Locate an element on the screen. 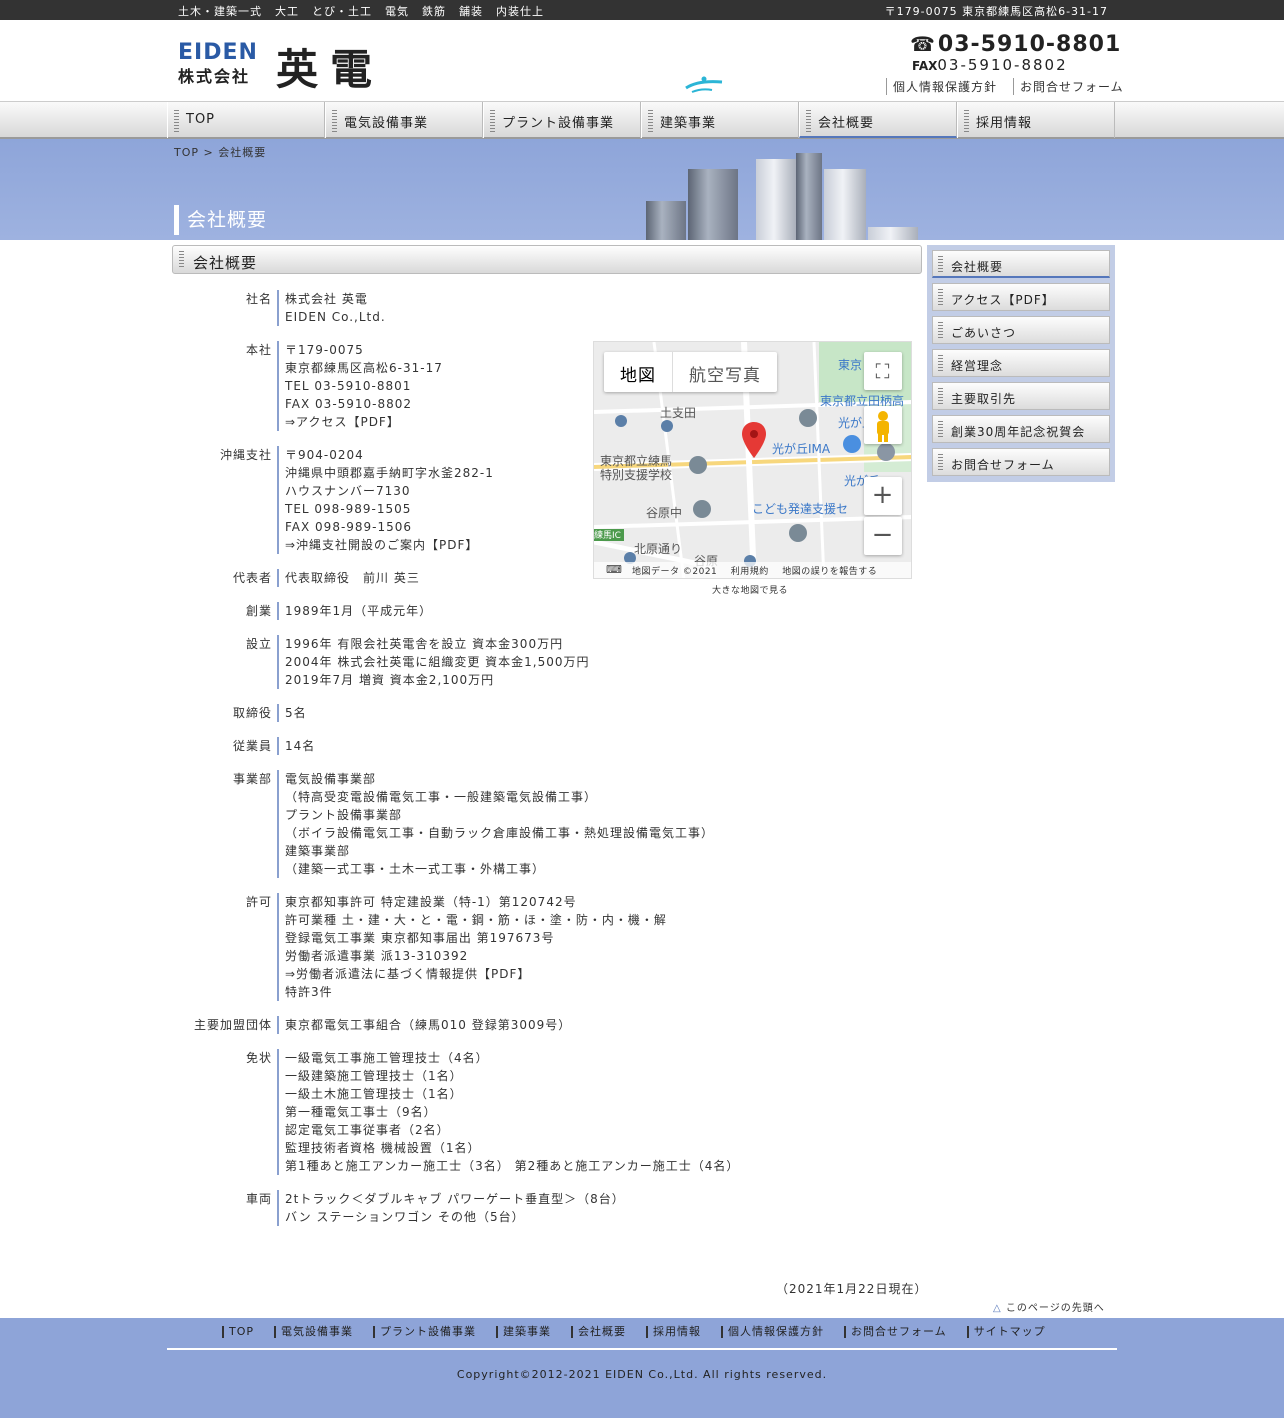 The width and height of the screenshot is (1284, 1418). info-value: 代表取締役 前川 英三 is located at coordinates (348, 578).